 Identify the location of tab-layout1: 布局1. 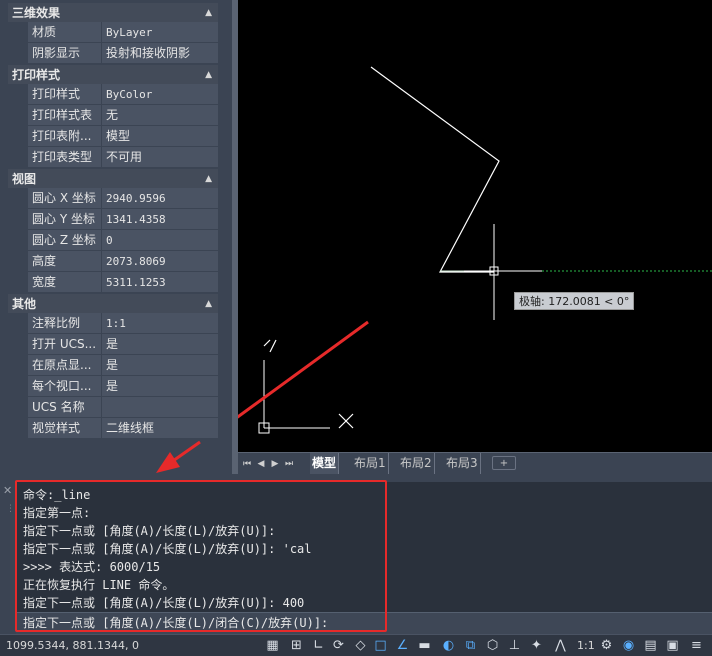
(370, 463).